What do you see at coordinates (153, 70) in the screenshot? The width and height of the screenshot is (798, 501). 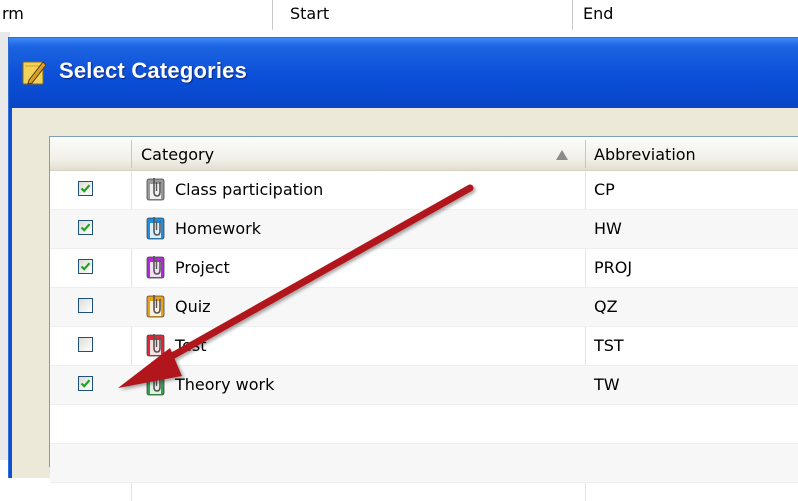 I see `dialog-title: Select Categories` at bounding box center [153, 70].